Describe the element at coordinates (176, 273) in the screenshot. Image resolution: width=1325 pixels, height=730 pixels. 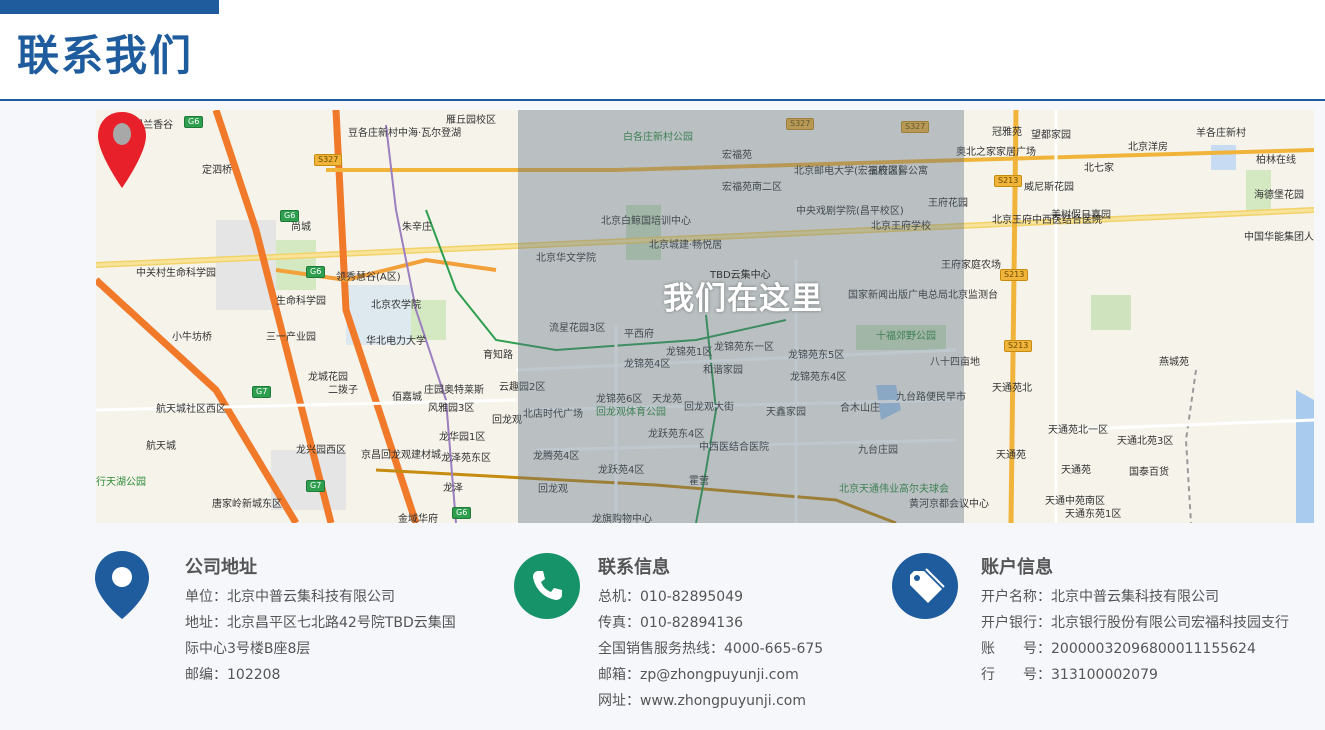
I see `map-label: 中关村生命科学园` at that location.